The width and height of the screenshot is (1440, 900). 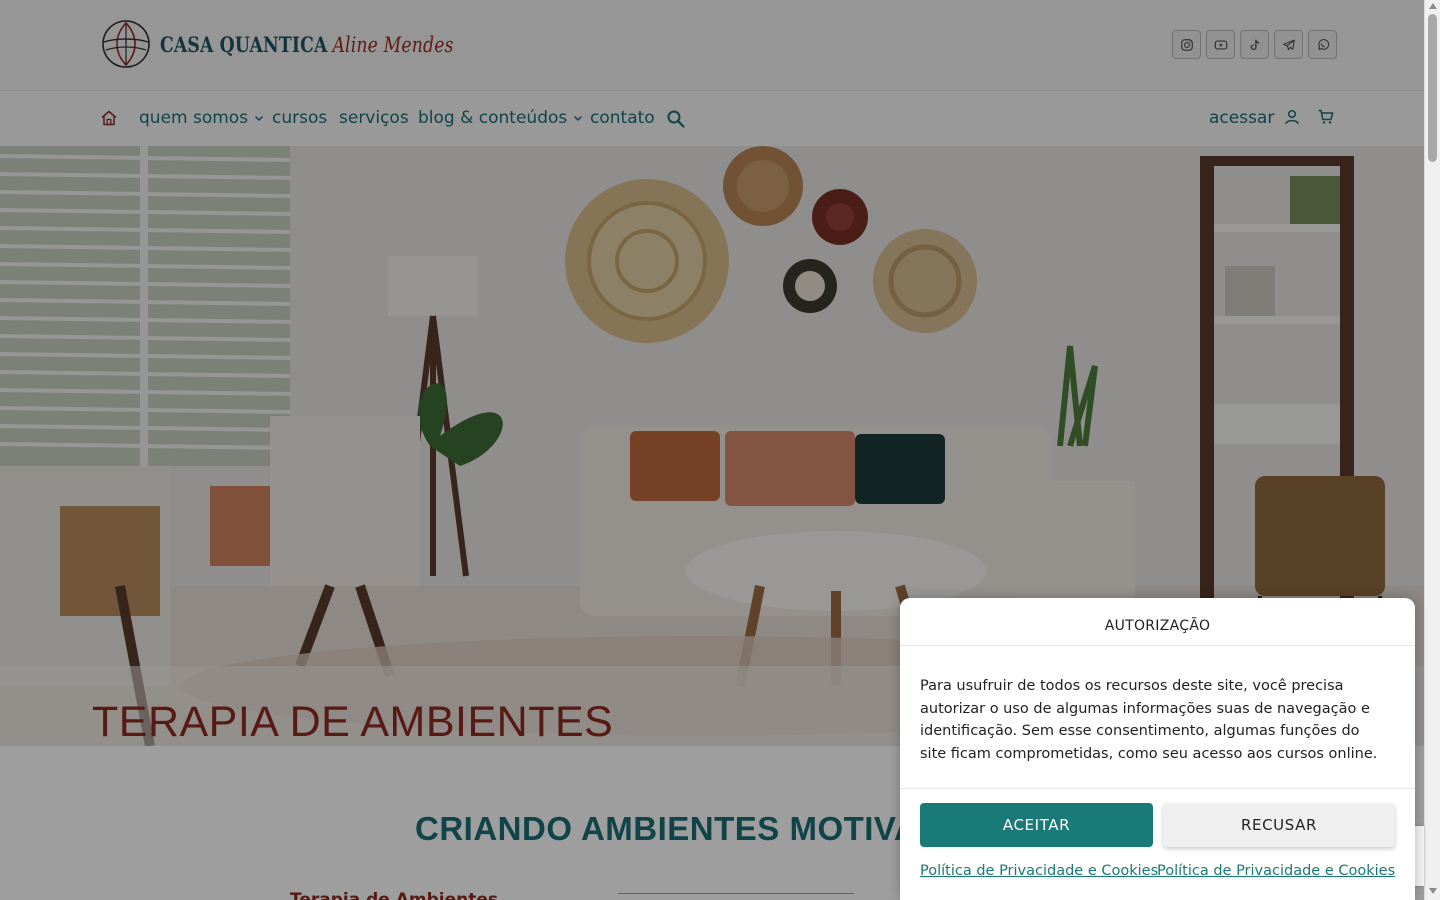 I want to click on privacy-policy-link-2: Política de Privacidade e Cookies, so click(x=1276, y=871).